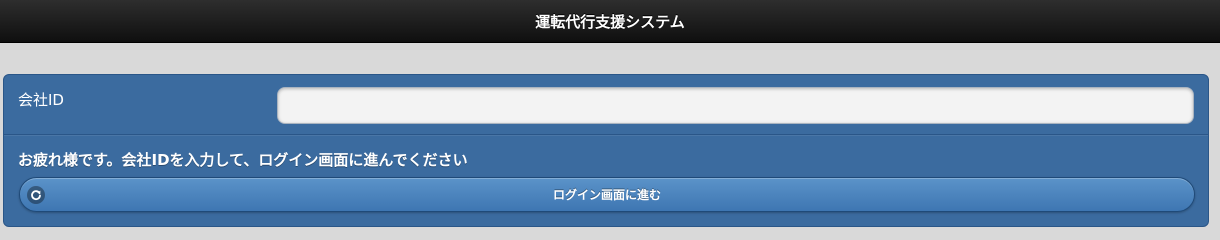 The height and width of the screenshot is (240, 1220). What do you see at coordinates (36, 195) in the screenshot?
I see `arrow-cycle-icon` at bounding box center [36, 195].